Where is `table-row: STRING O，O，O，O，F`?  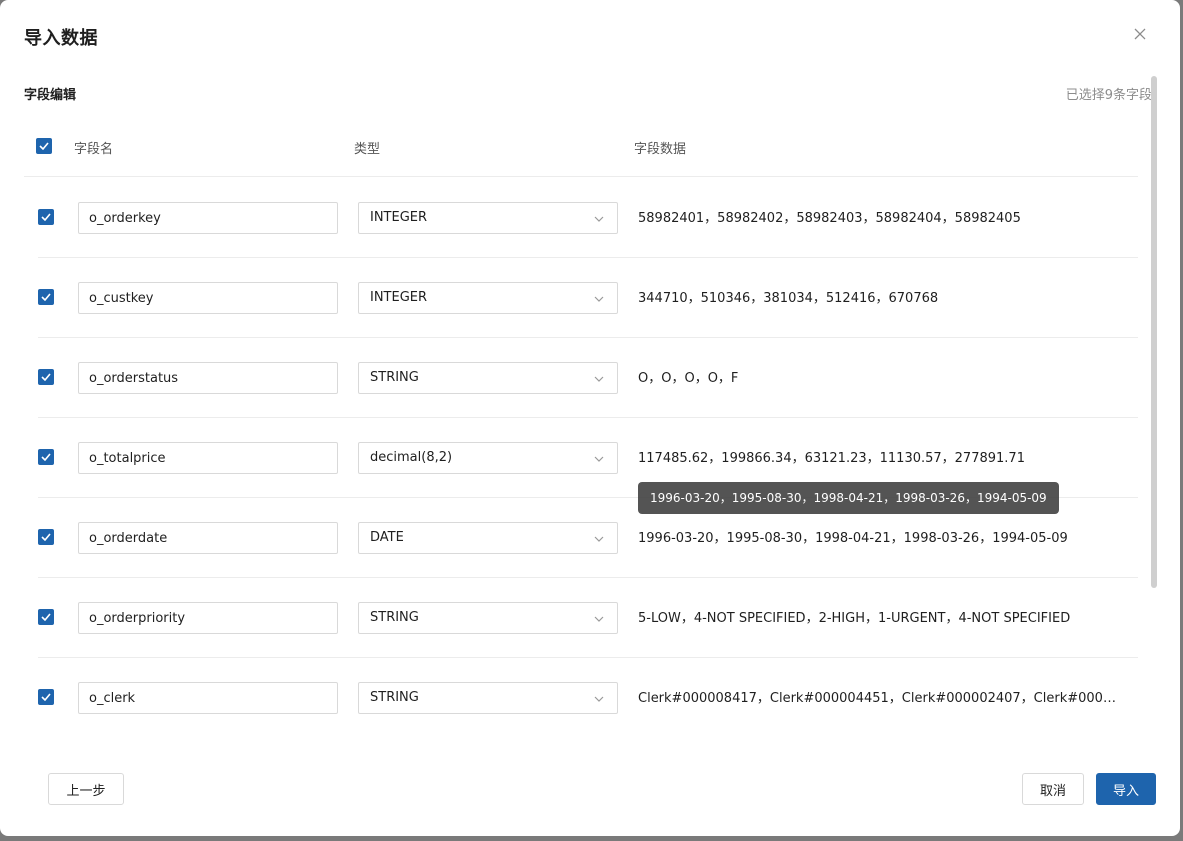
table-row: STRING O，O，O，O，F is located at coordinates (588, 377).